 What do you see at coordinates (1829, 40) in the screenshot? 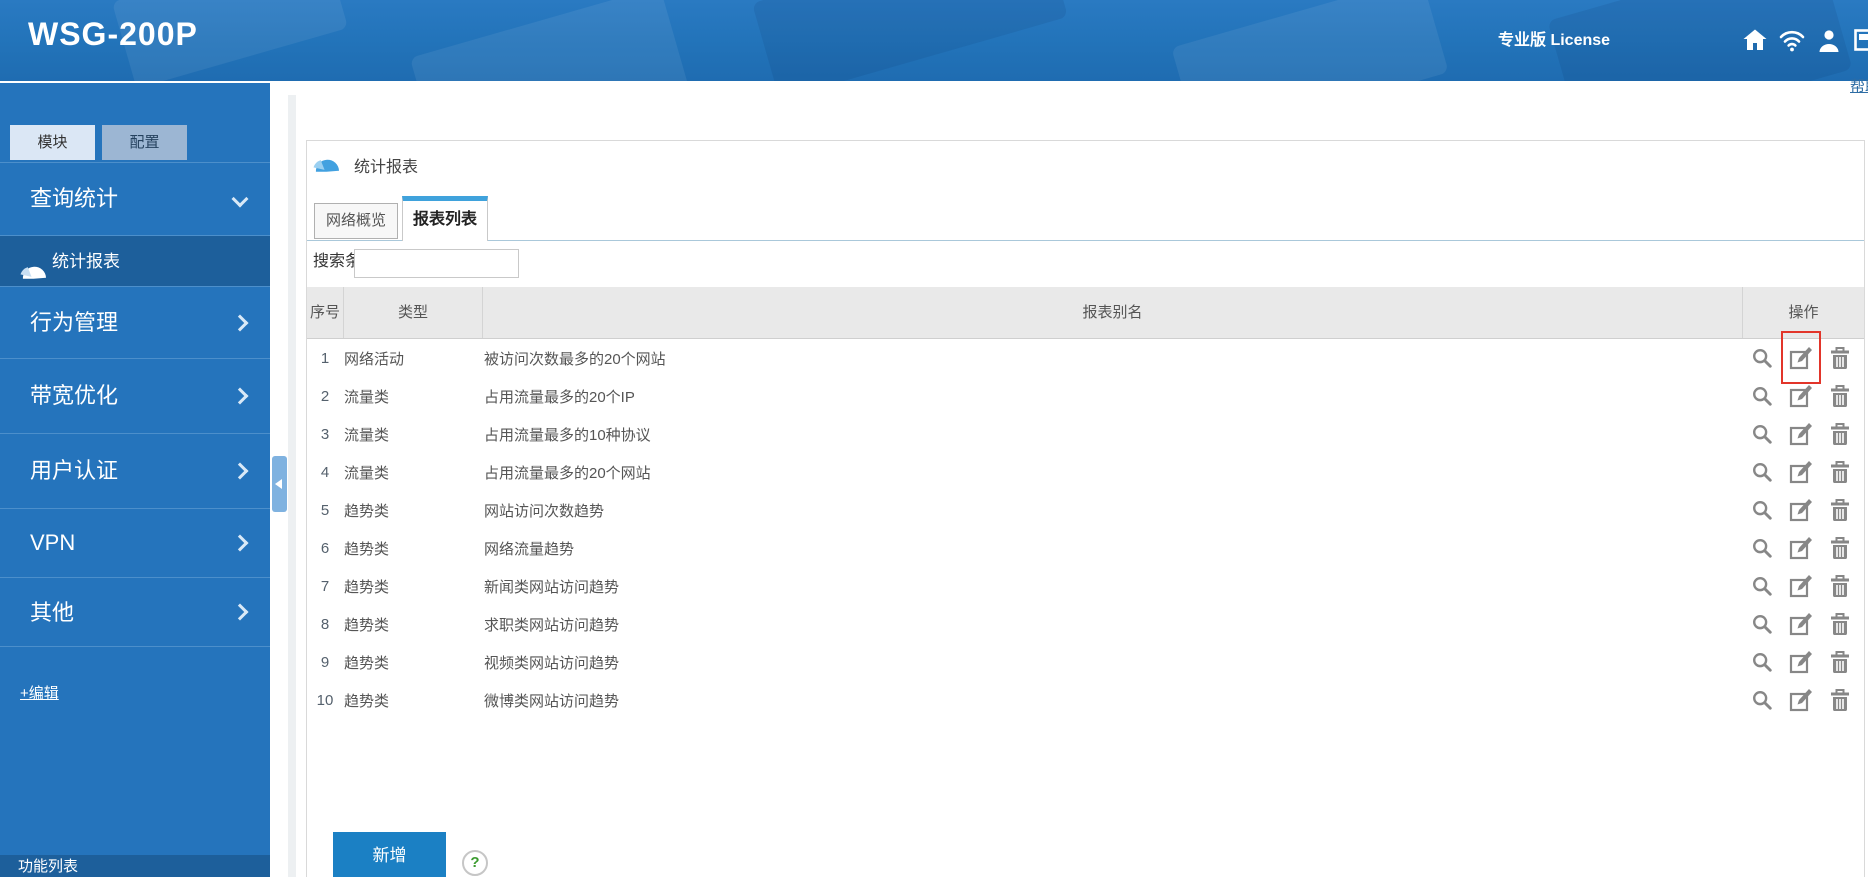
I see `user-icon` at bounding box center [1829, 40].